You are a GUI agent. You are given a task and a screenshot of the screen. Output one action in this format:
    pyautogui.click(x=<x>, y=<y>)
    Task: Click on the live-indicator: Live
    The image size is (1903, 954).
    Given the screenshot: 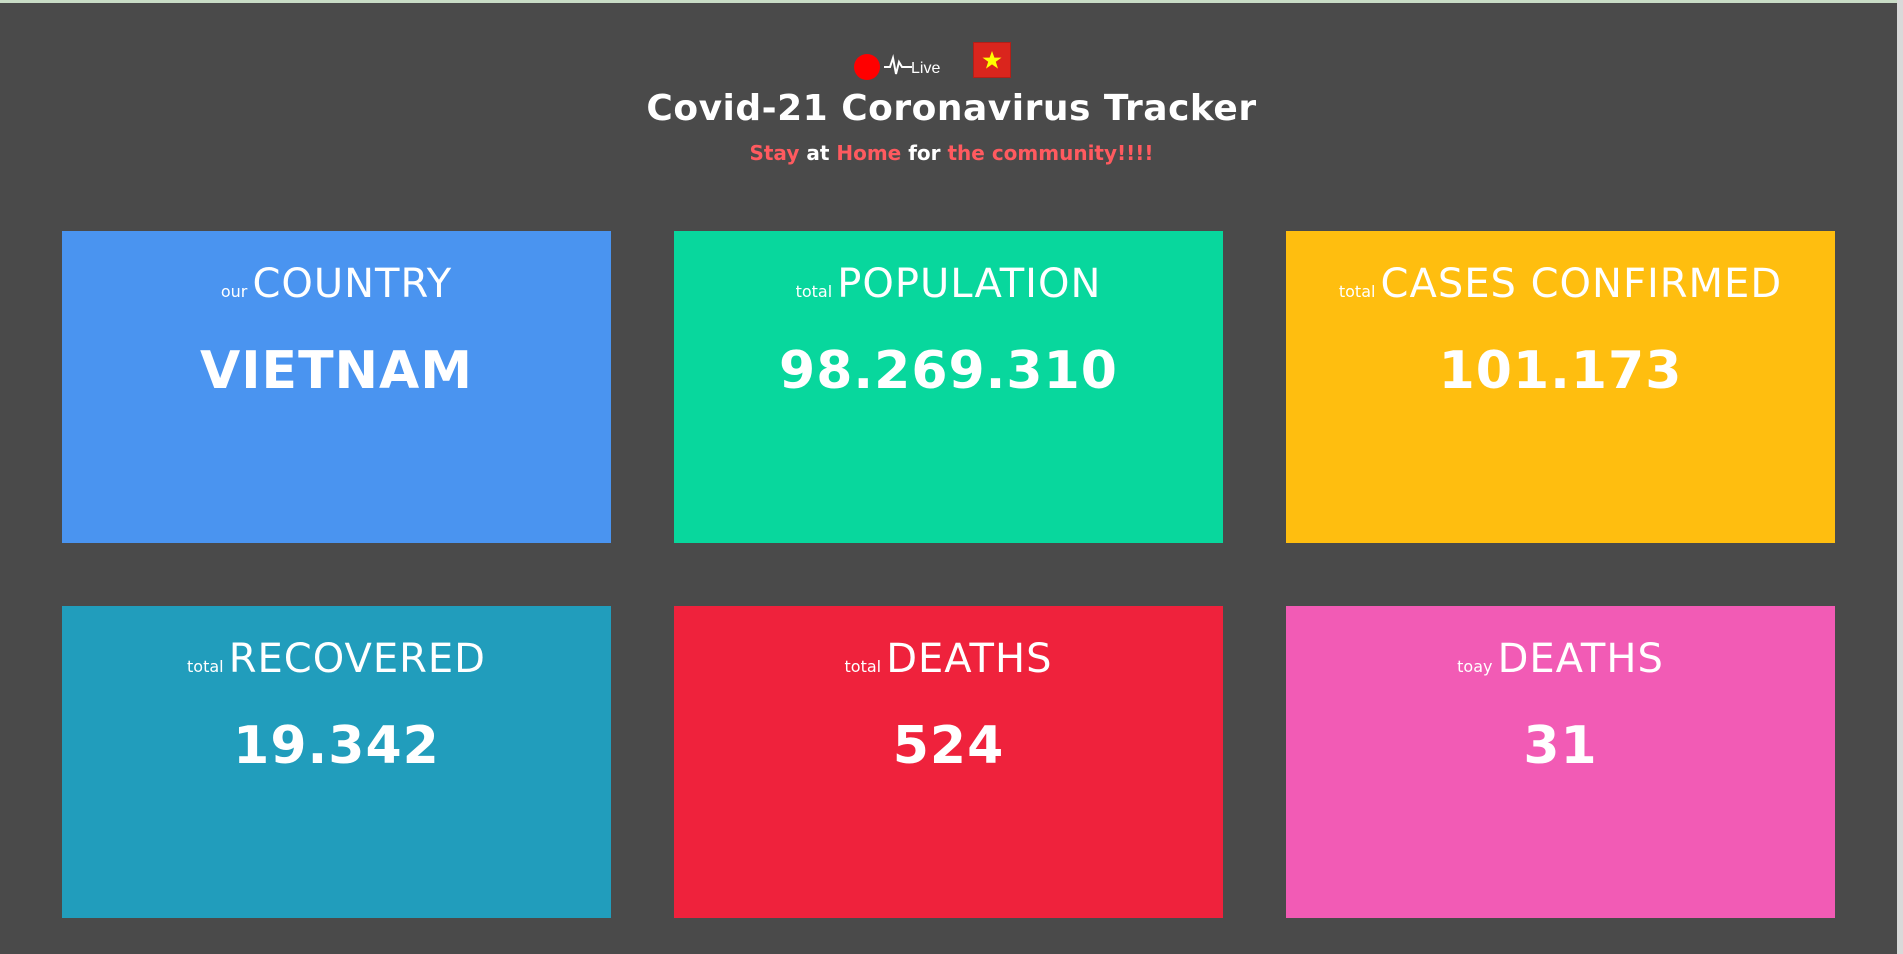 What is the action you would take?
    pyautogui.click(x=951, y=60)
    